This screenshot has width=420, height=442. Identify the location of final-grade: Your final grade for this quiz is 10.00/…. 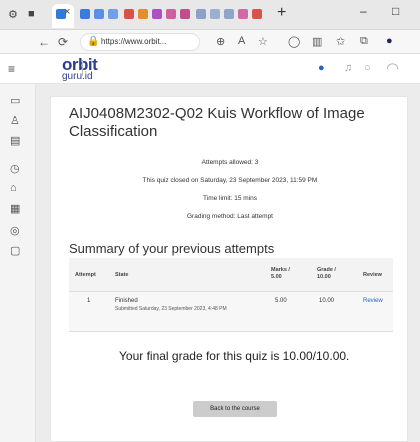
(234, 356).